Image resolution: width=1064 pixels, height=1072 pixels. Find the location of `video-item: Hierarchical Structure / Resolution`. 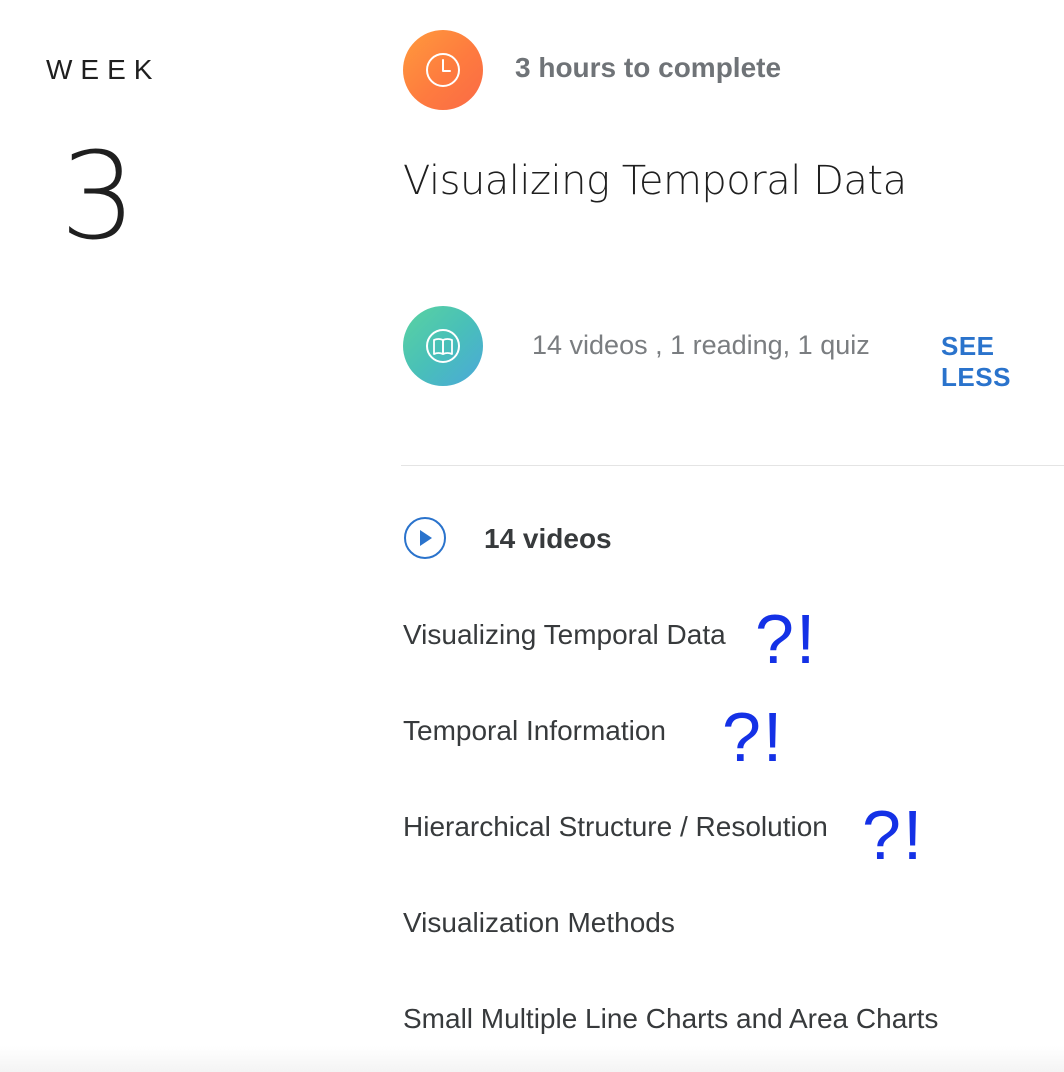

video-item: Hierarchical Structure / Resolution is located at coordinates (615, 827).